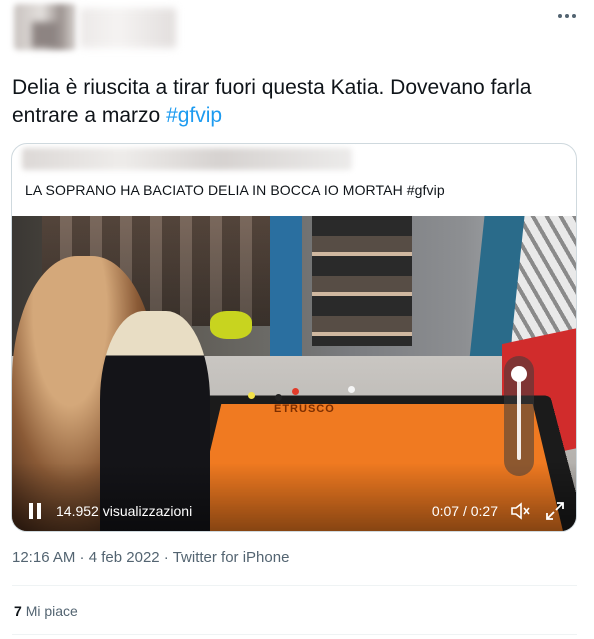 This screenshot has width=594, height=639. Describe the element at coordinates (362, 281) in the screenshot. I see `video-frame-collage-right` at that location.